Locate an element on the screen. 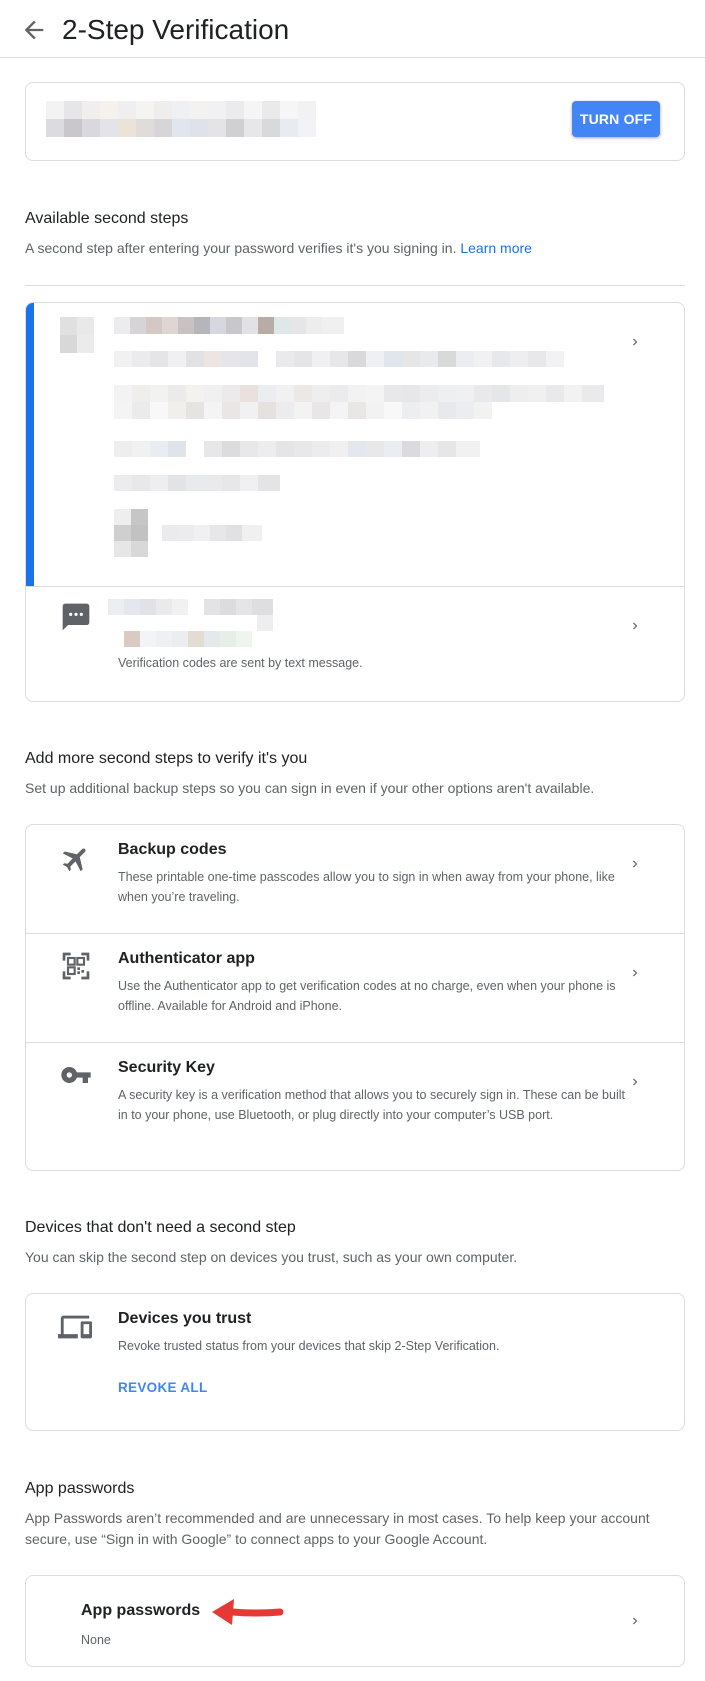  backup-codes-title: Backup codes is located at coordinates (172, 849).